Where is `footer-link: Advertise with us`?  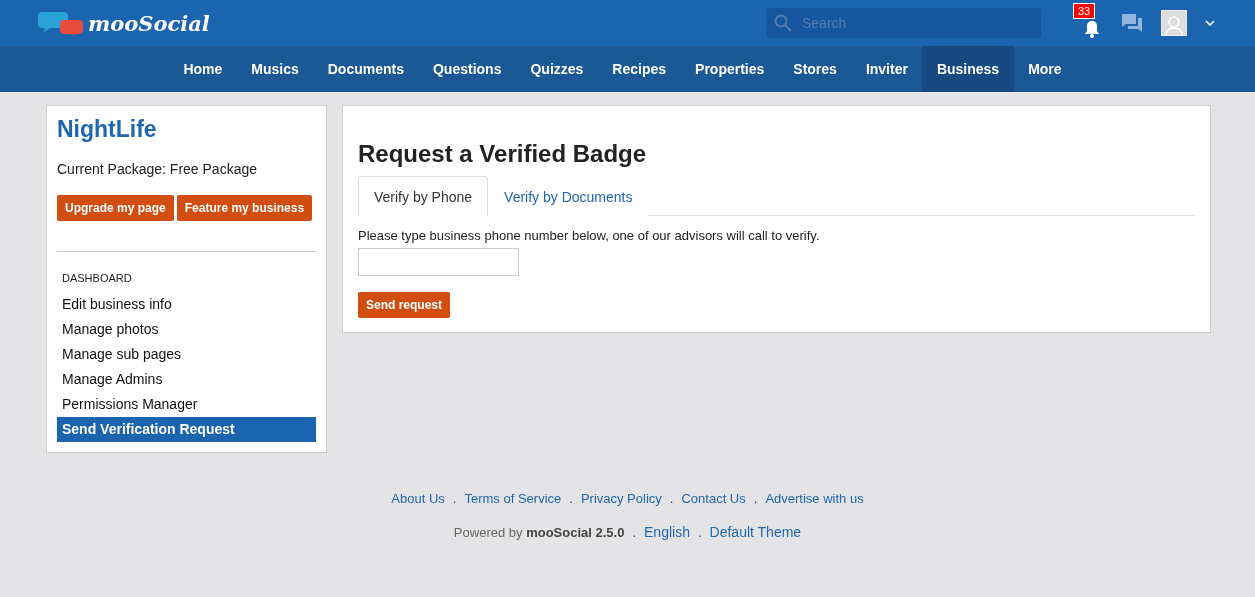
footer-link: Advertise with us is located at coordinates (814, 498).